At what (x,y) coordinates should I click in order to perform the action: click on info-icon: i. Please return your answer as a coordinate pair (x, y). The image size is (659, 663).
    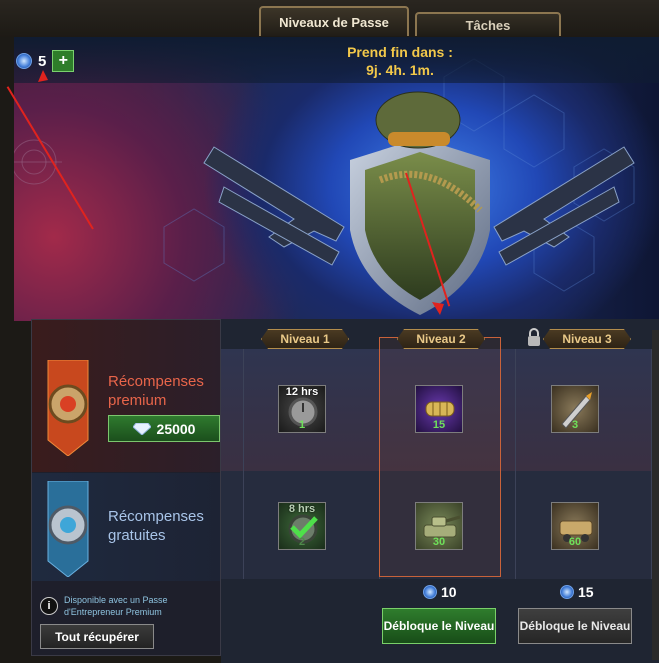
    Looking at the image, I should click on (49, 606).